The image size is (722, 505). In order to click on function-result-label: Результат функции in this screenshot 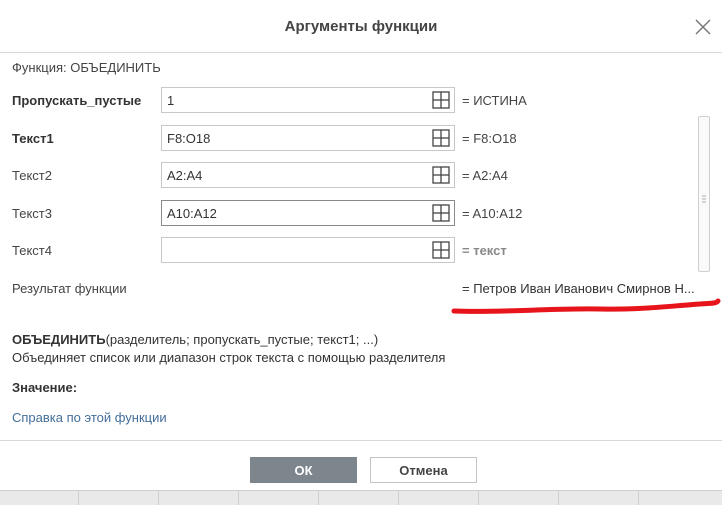, I will do `click(69, 288)`.